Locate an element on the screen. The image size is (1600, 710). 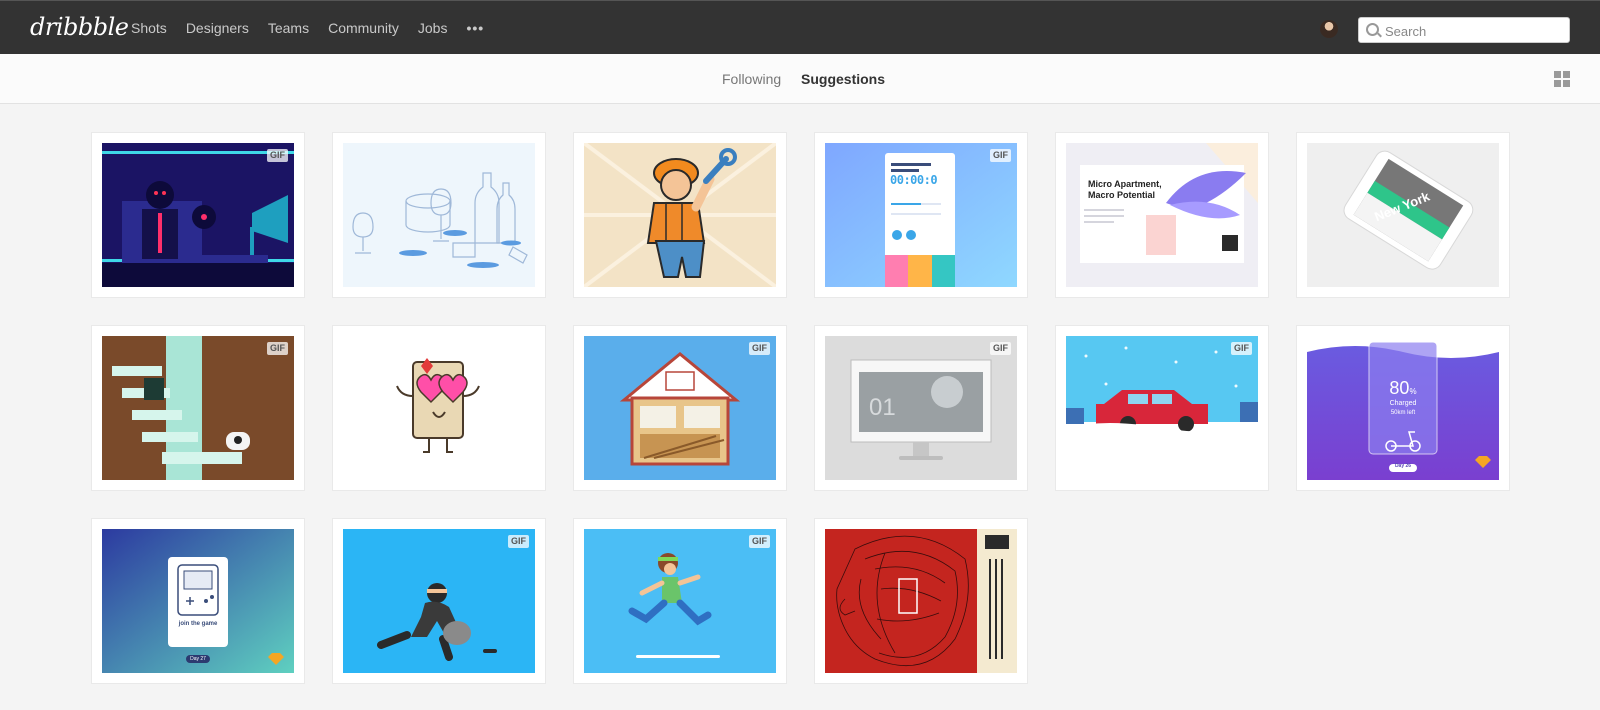
nav-jobs: Jobs is located at coordinates (433, 28).